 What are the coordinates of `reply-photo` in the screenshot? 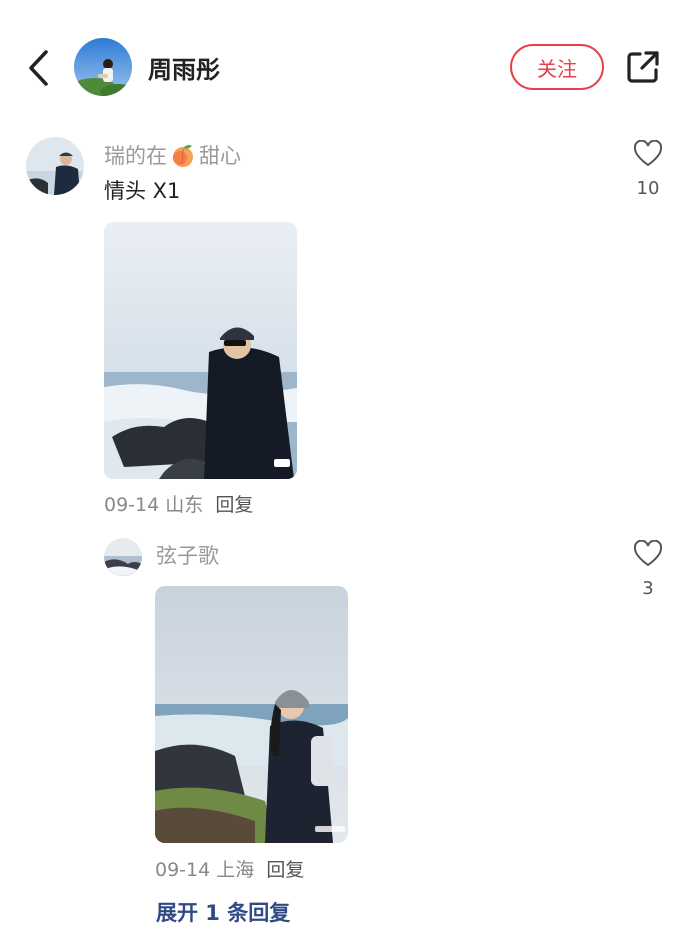 It's located at (251, 714).